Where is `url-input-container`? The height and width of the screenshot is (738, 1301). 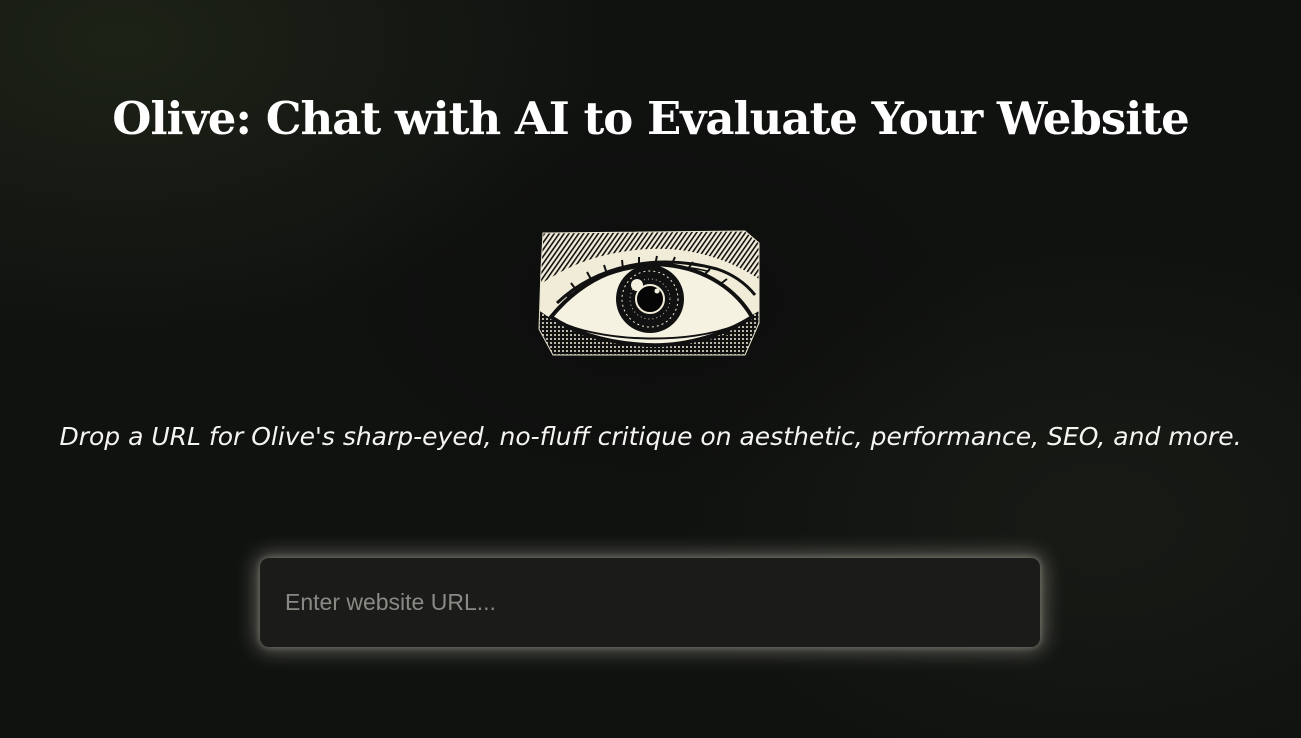 url-input-container is located at coordinates (650, 602).